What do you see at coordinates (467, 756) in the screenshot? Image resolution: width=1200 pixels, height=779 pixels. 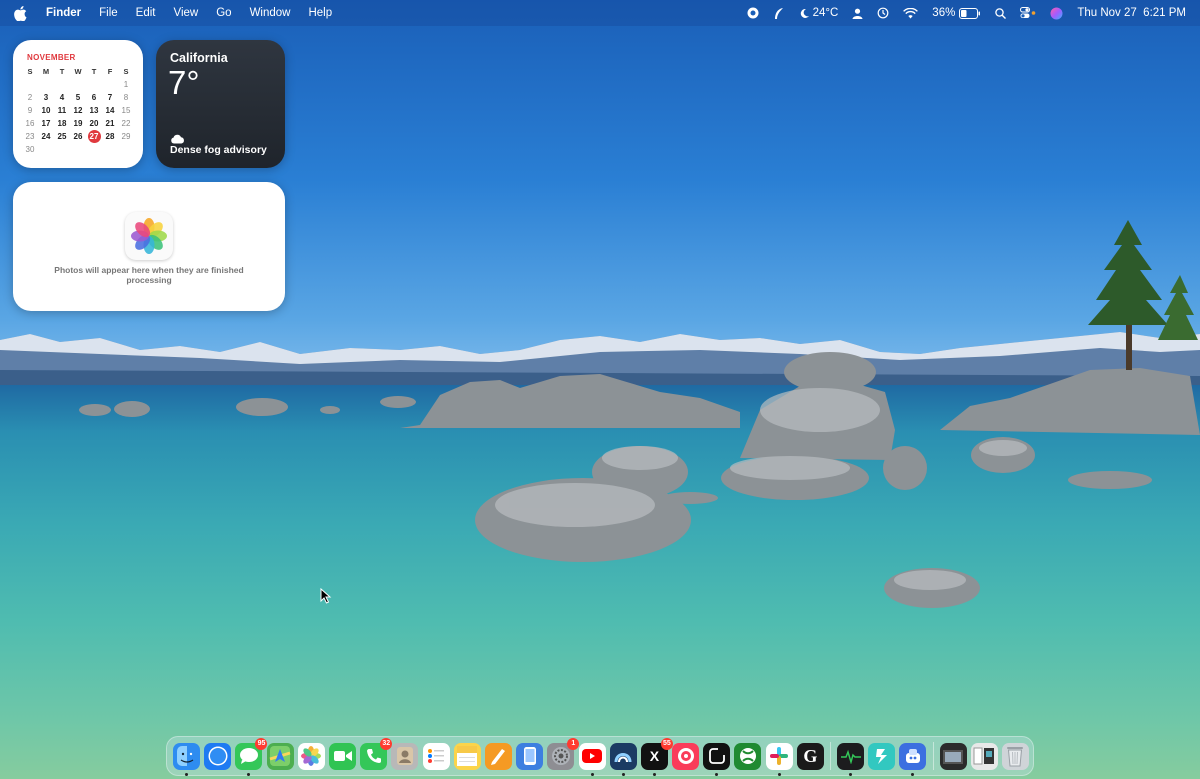 I see `dock-notes-icon` at bounding box center [467, 756].